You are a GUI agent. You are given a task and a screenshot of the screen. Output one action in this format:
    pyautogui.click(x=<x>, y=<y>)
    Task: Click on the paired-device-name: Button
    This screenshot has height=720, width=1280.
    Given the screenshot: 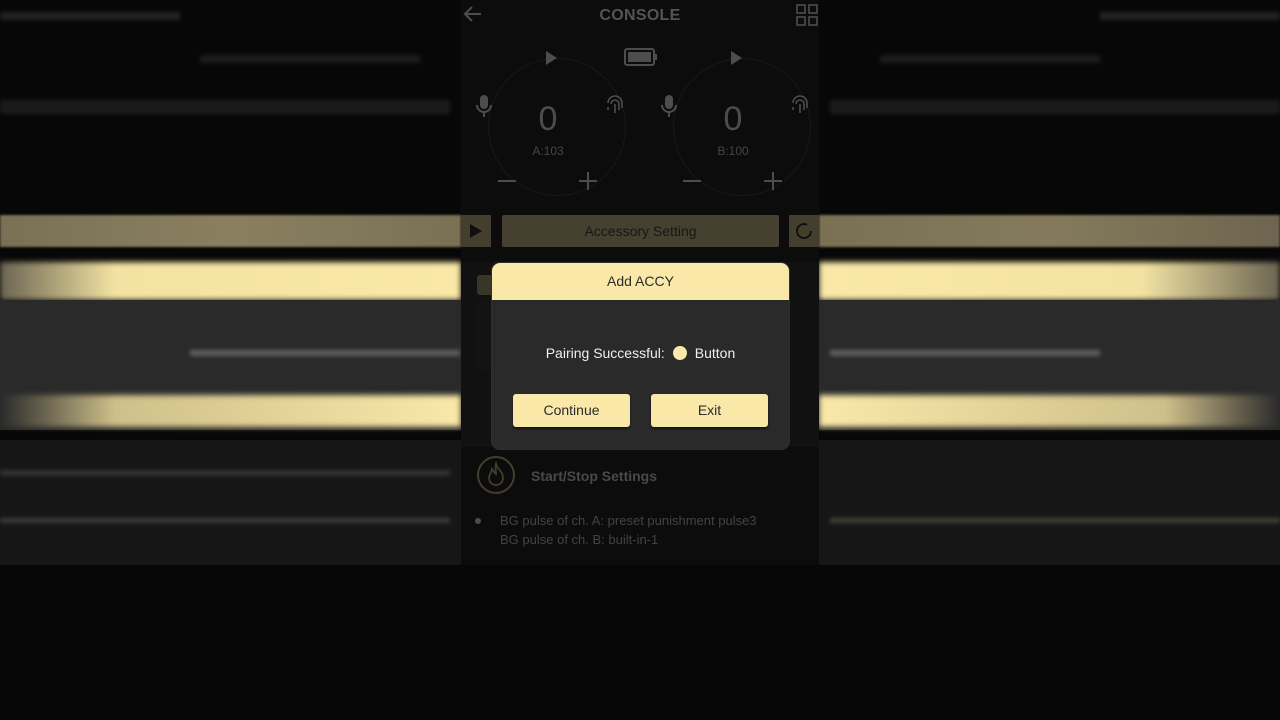 What is the action you would take?
    pyautogui.click(x=715, y=353)
    